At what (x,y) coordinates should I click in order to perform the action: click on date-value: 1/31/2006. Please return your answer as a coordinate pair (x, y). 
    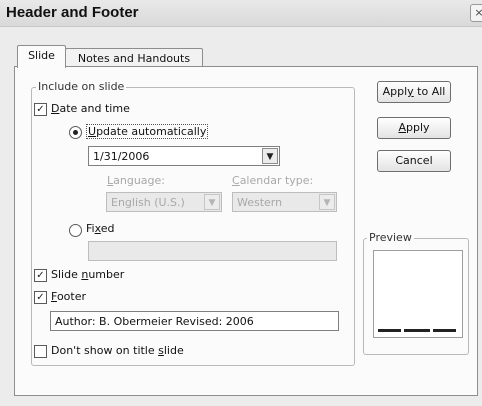
    Looking at the image, I should click on (121, 156).